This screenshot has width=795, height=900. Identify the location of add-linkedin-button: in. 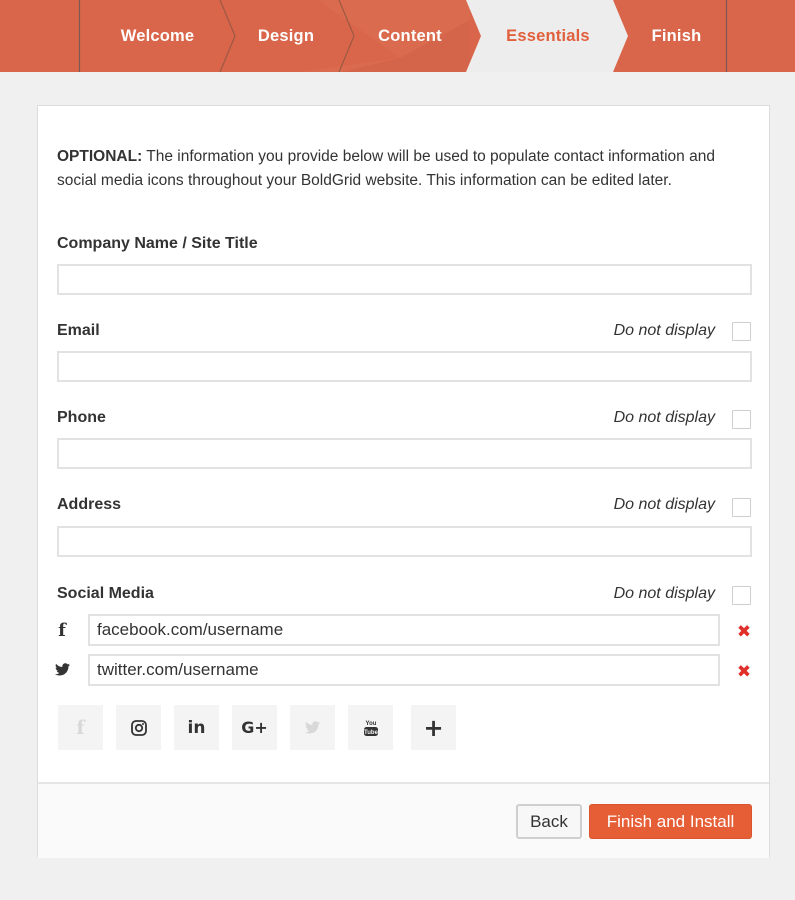
(196, 727).